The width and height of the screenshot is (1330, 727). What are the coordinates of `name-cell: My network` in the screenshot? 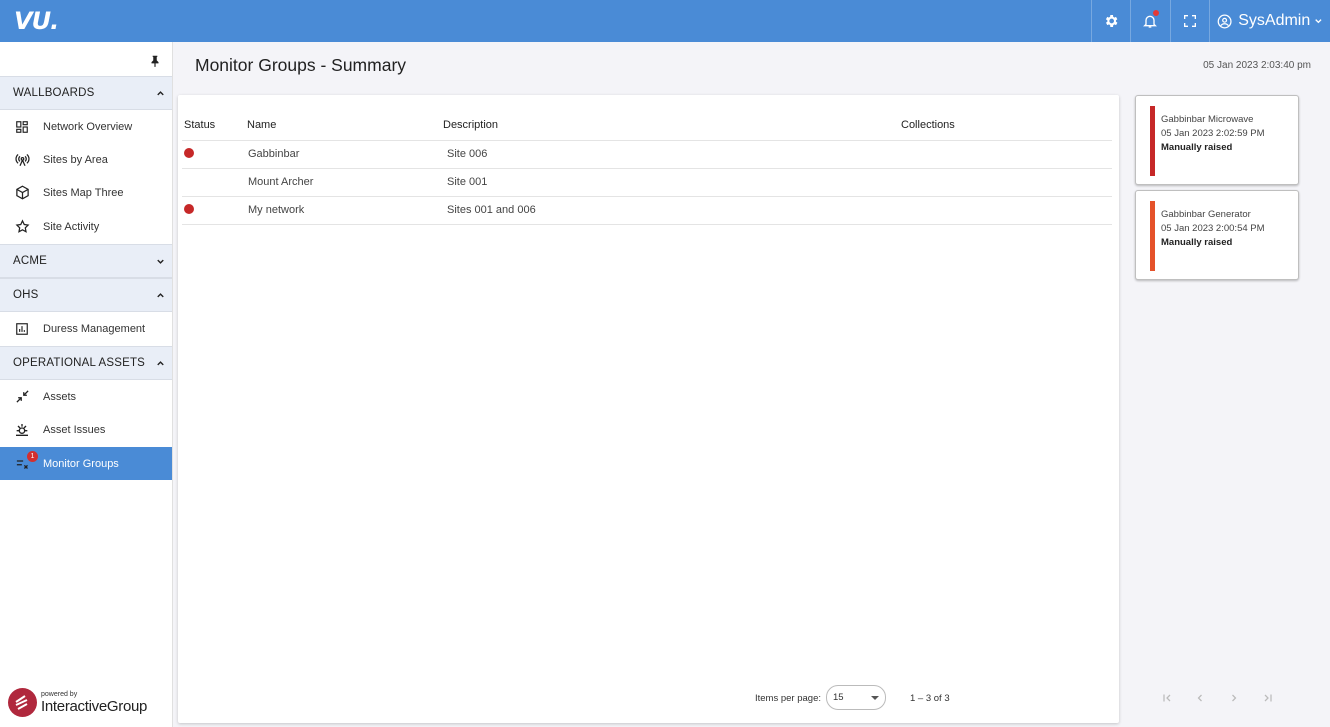 It's located at (345, 210).